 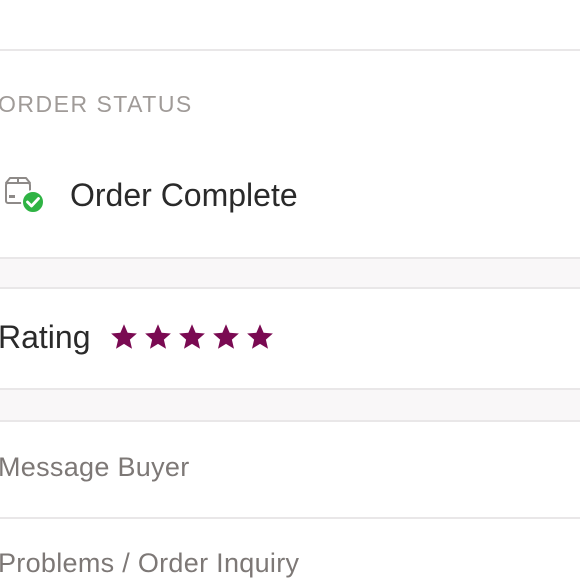 I want to click on rating-row: Rating, so click(x=137, y=337).